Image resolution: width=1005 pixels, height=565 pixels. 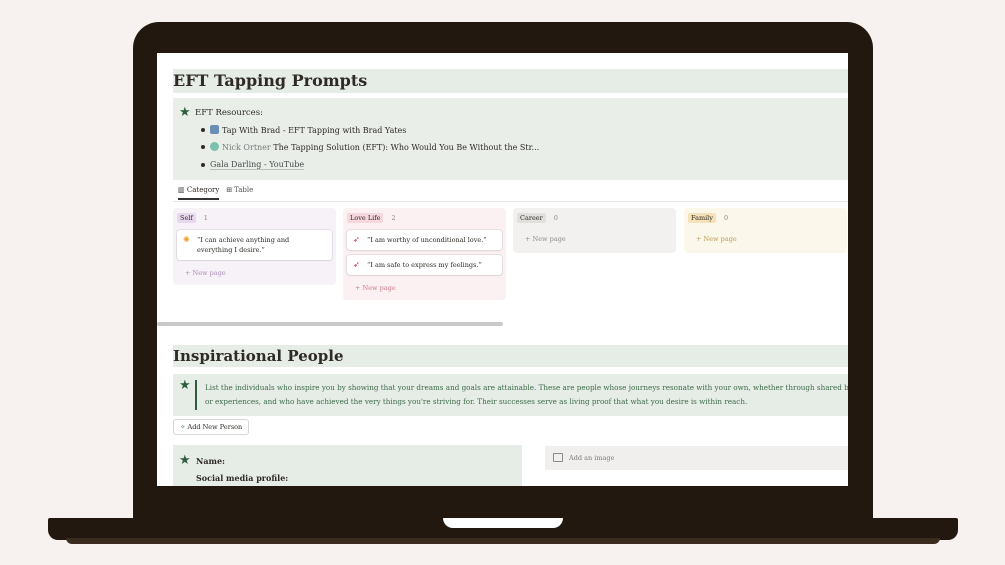 I want to click on laptop-notch, so click(x=503, y=523).